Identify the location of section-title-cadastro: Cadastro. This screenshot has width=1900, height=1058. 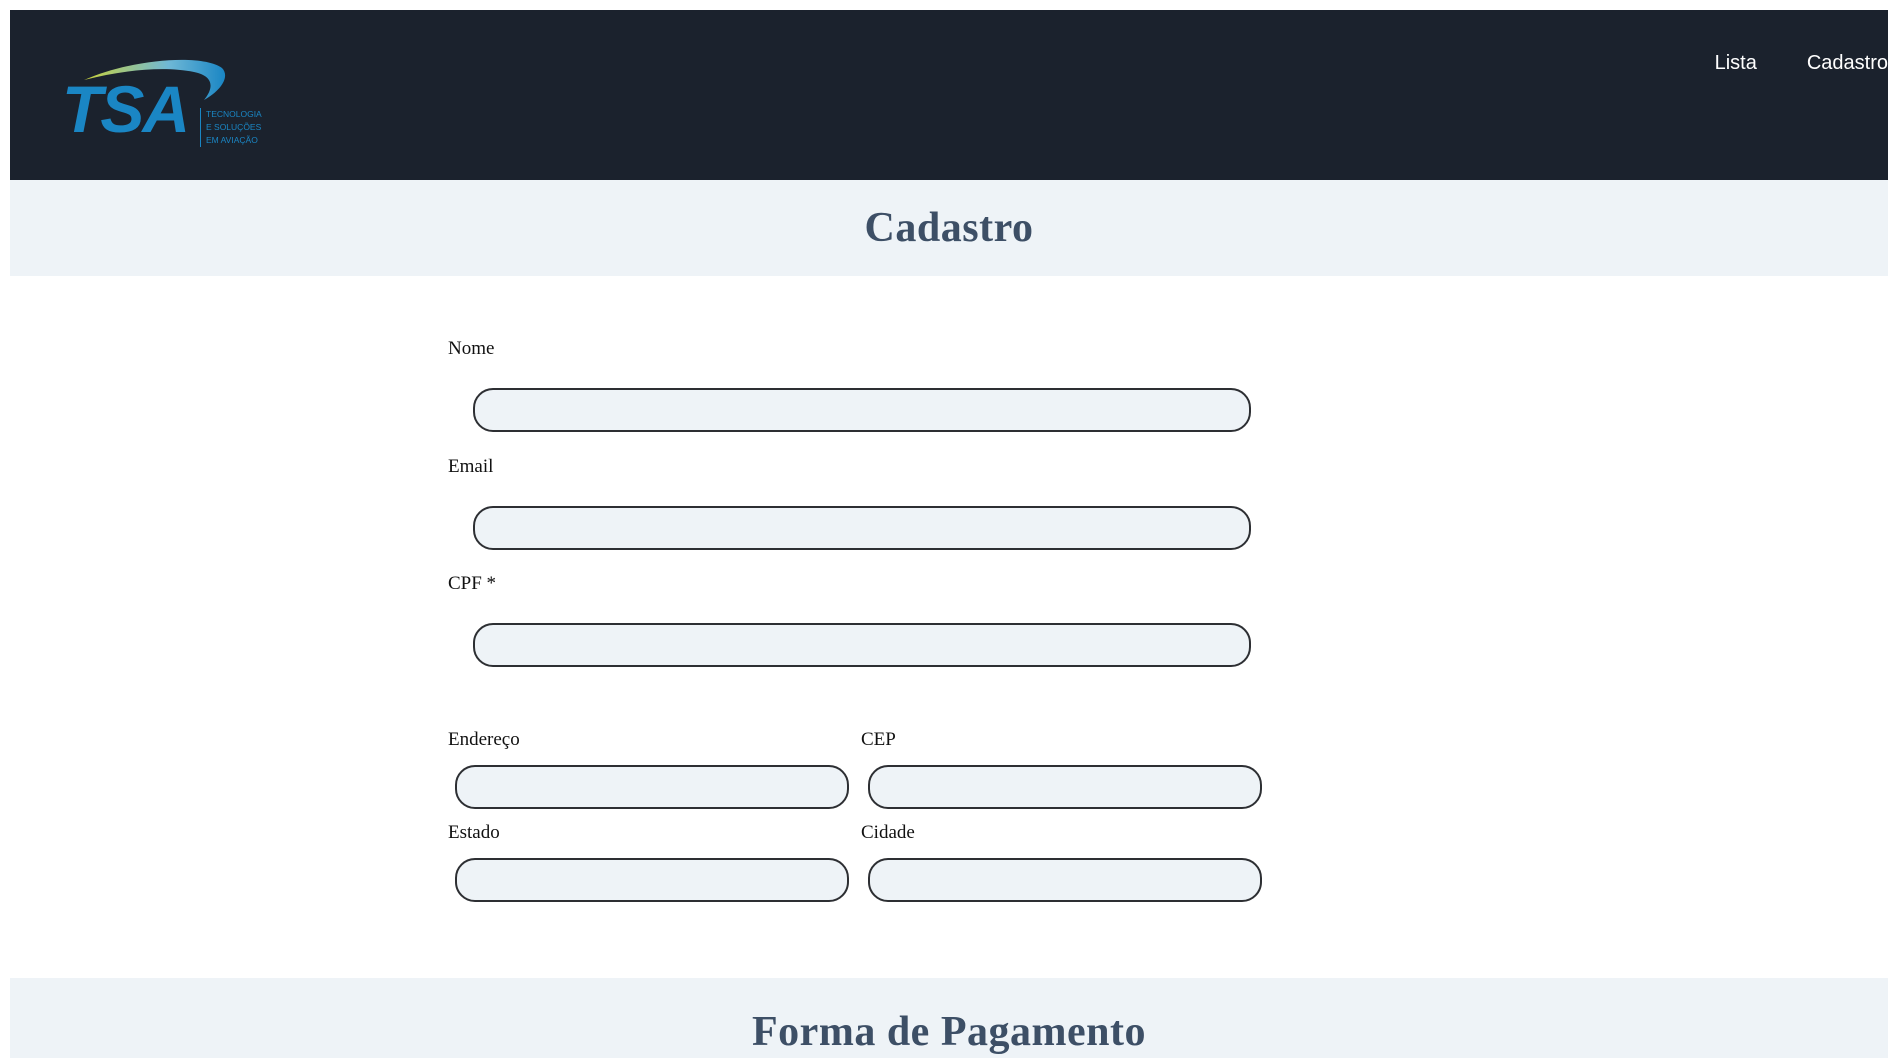
(949, 228).